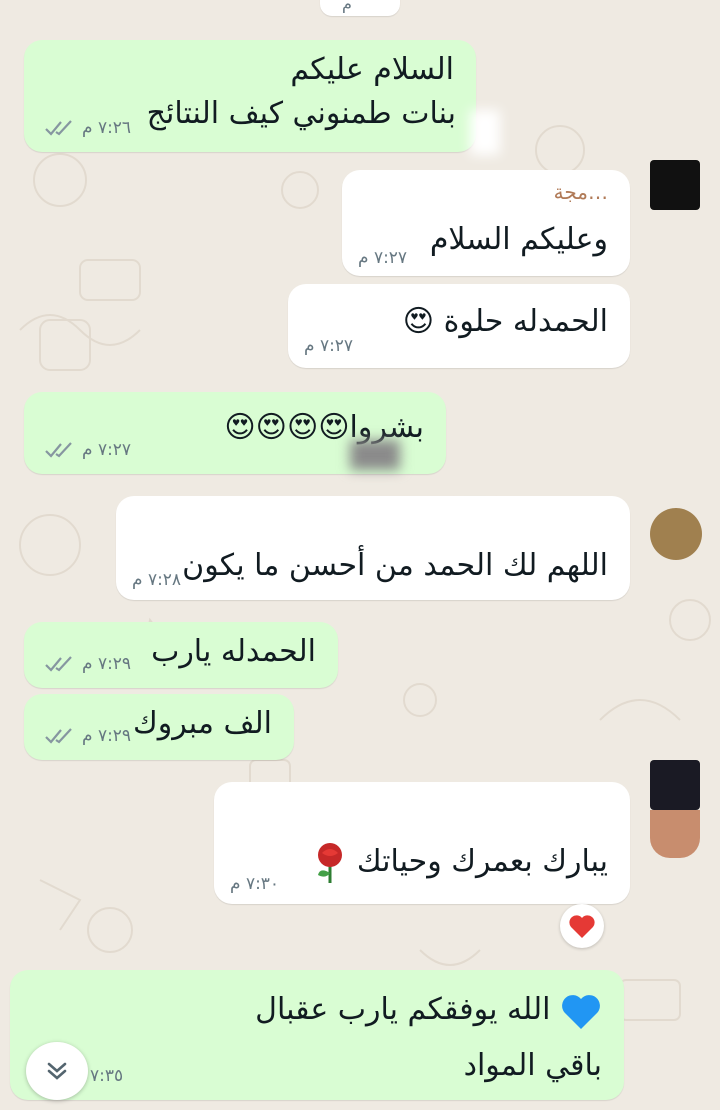  What do you see at coordinates (580, 192) in the screenshot?
I see `sender-name: …مجة` at bounding box center [580, 192].